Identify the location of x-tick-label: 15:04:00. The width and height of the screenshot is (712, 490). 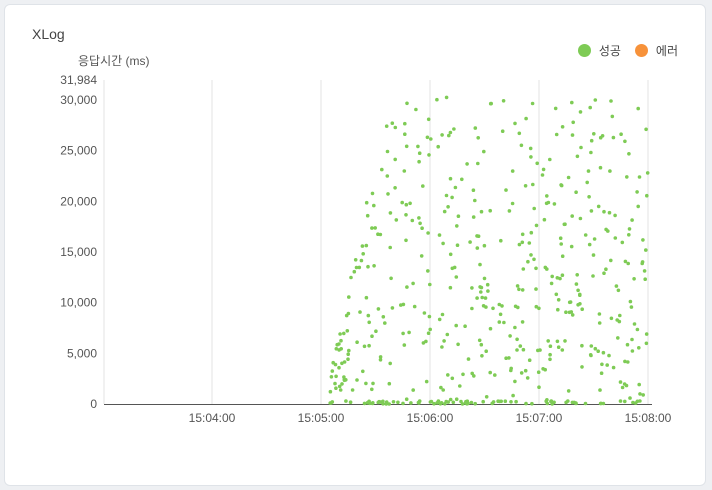
(212, 418).